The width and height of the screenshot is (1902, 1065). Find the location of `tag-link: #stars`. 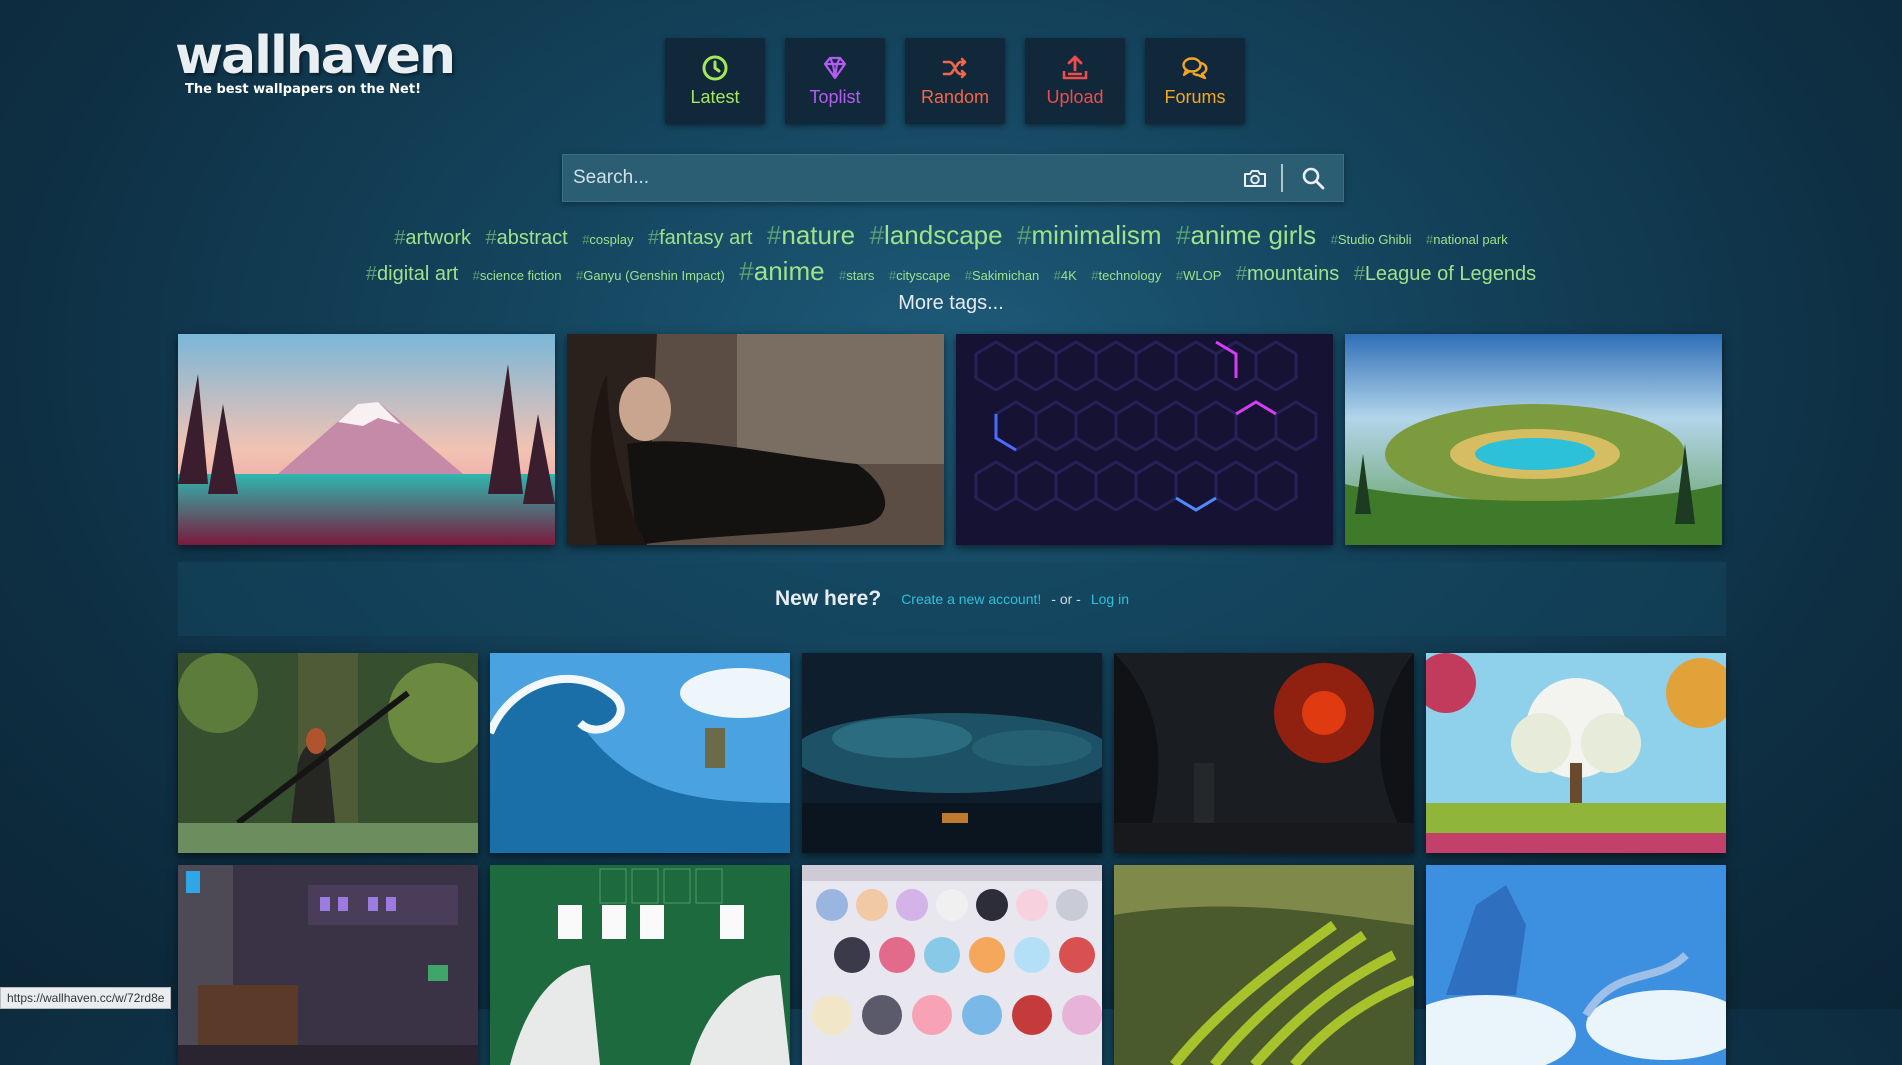

tag-link: #stars is located at coordinates (856, 275).